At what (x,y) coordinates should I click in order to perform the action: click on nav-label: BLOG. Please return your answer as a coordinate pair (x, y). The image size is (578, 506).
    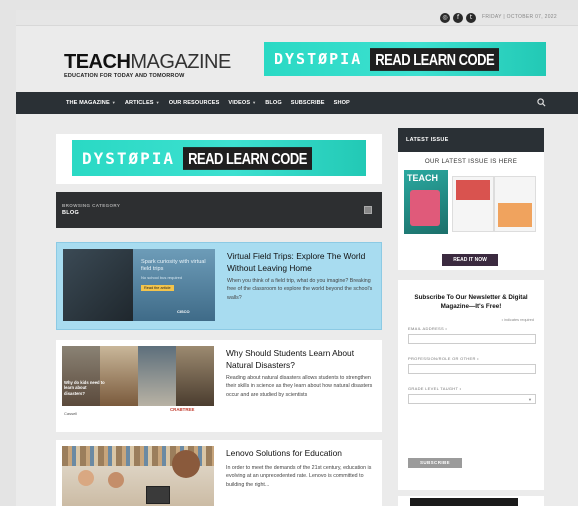
    Looking at the image, I should click on (273, 103).